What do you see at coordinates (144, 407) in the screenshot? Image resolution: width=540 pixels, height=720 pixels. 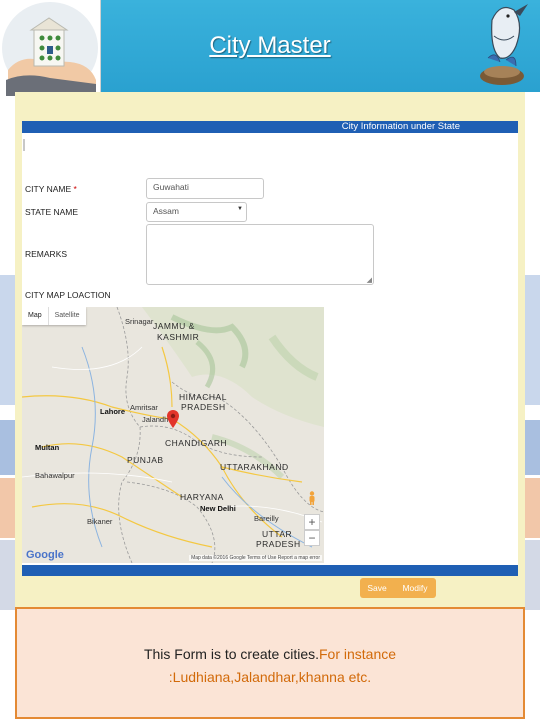 I see `map-label-amritsar: Amritsar` at bounding box center [144, 407].